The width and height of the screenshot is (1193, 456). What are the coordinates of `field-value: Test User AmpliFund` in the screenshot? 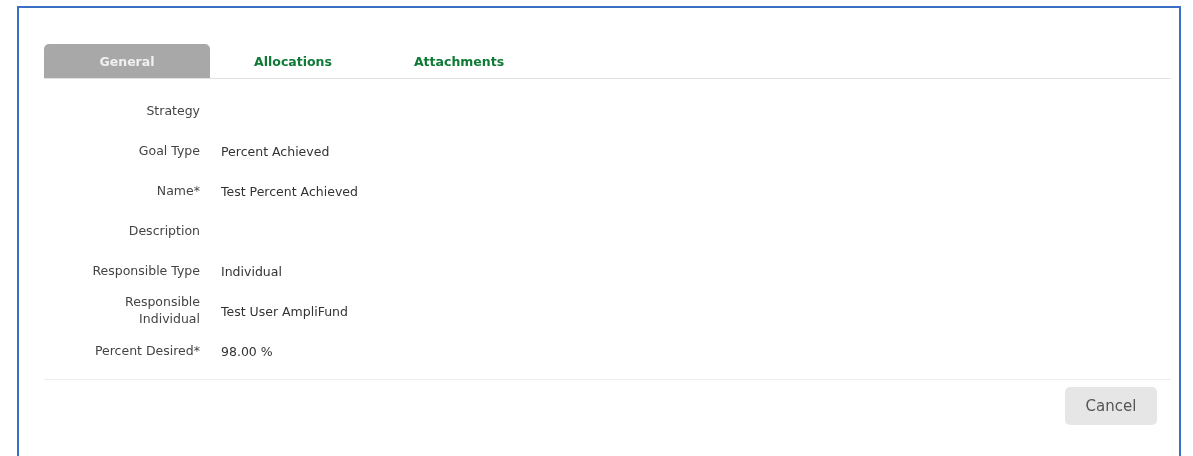 It's located at (285, 311).